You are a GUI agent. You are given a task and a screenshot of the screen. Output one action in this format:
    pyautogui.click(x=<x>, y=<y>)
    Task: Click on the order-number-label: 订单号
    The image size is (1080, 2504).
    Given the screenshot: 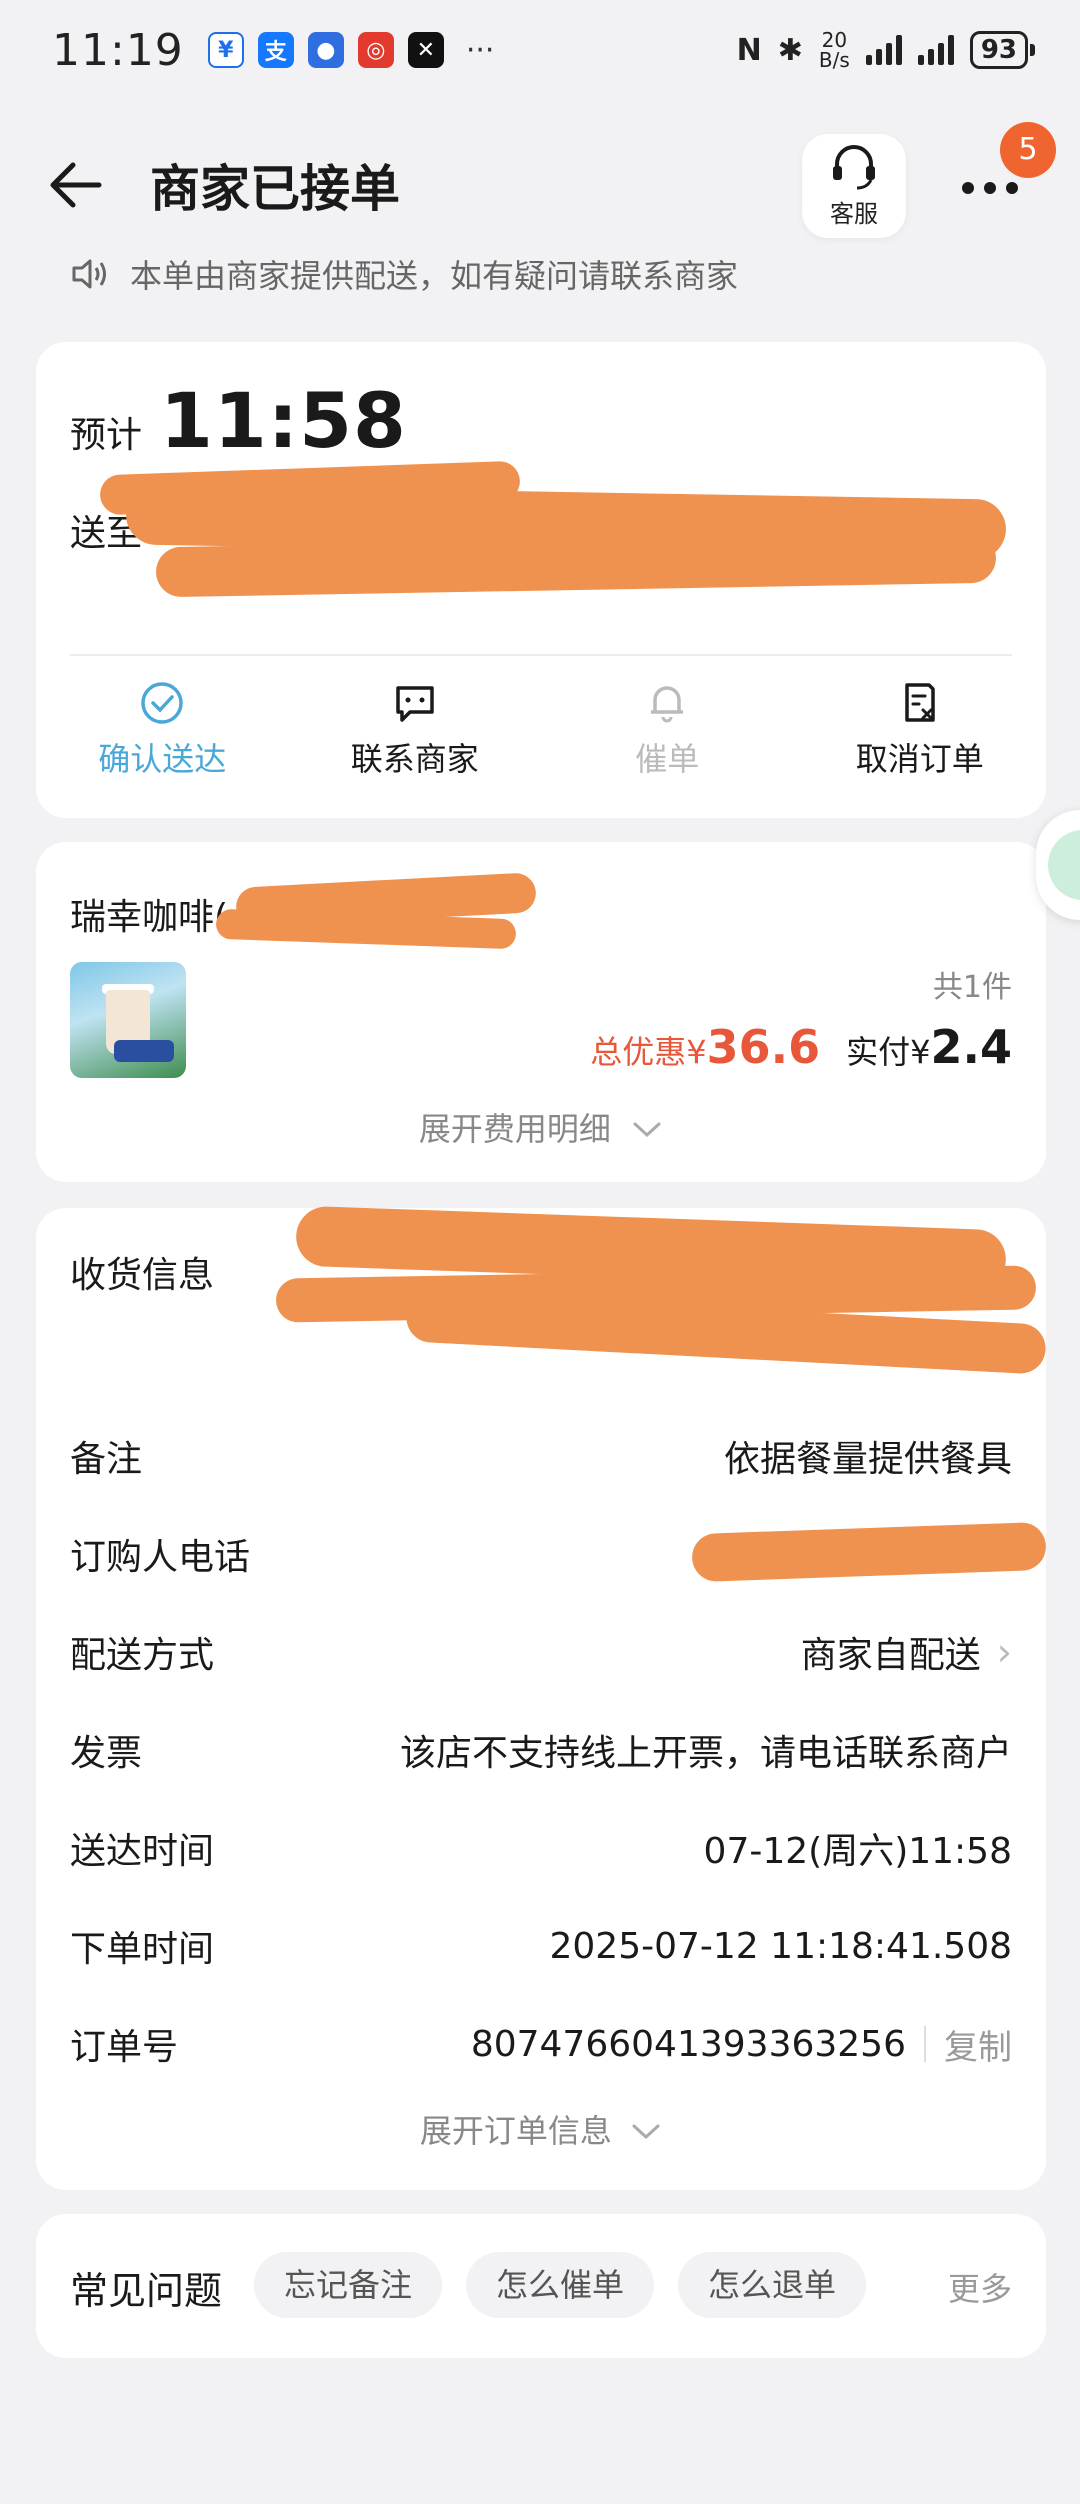 What is the action you would take?
    pyautogui.click(x=124, y=2047)
    